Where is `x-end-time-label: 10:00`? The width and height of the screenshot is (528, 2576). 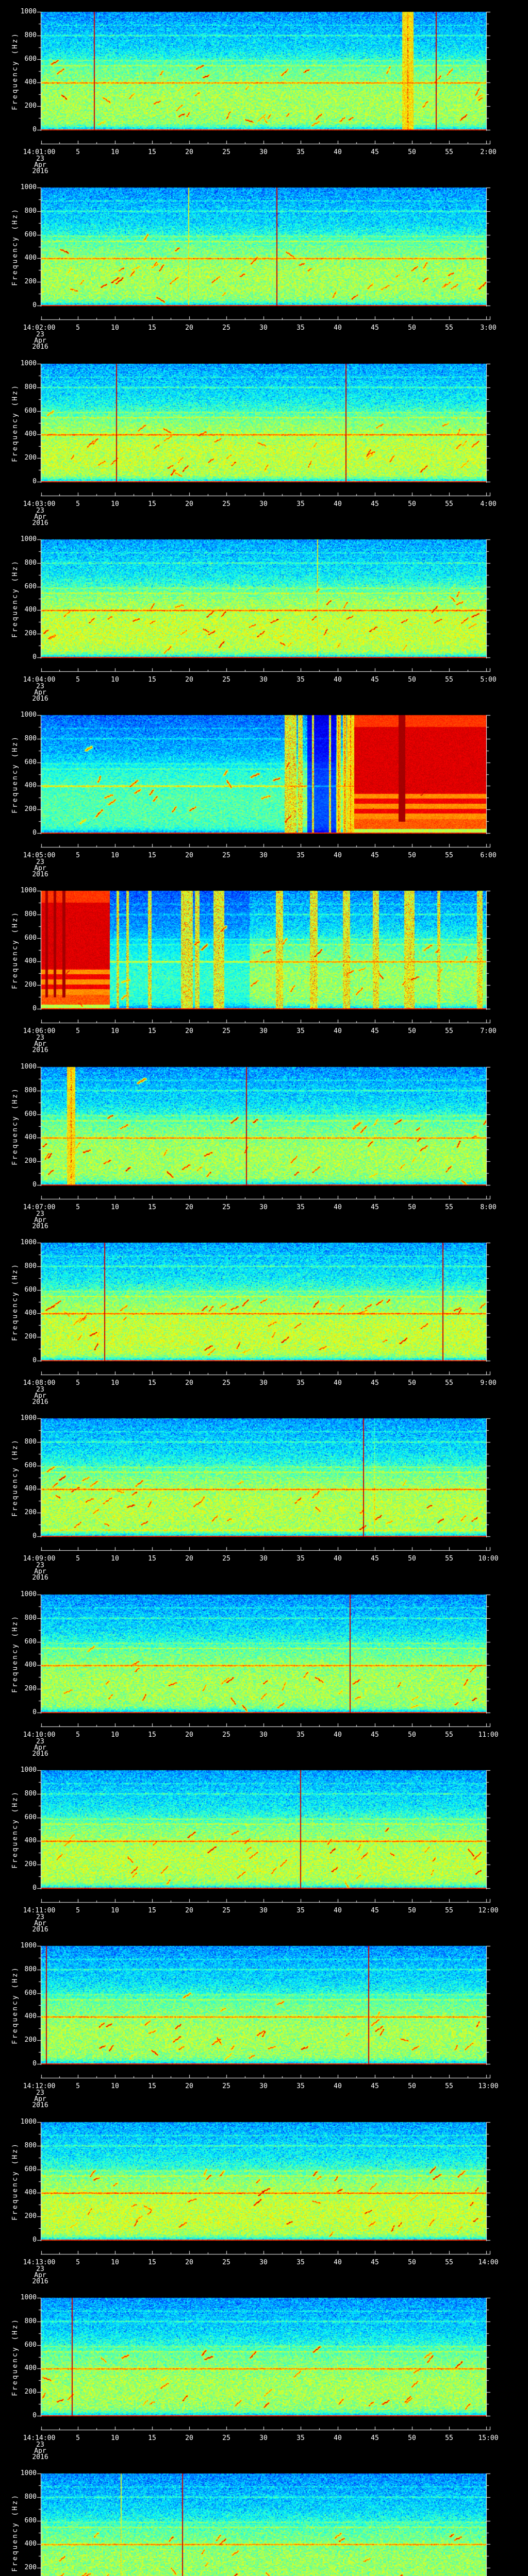
x-end-time-label: 10:00 is located at coordinates (488, 1559).